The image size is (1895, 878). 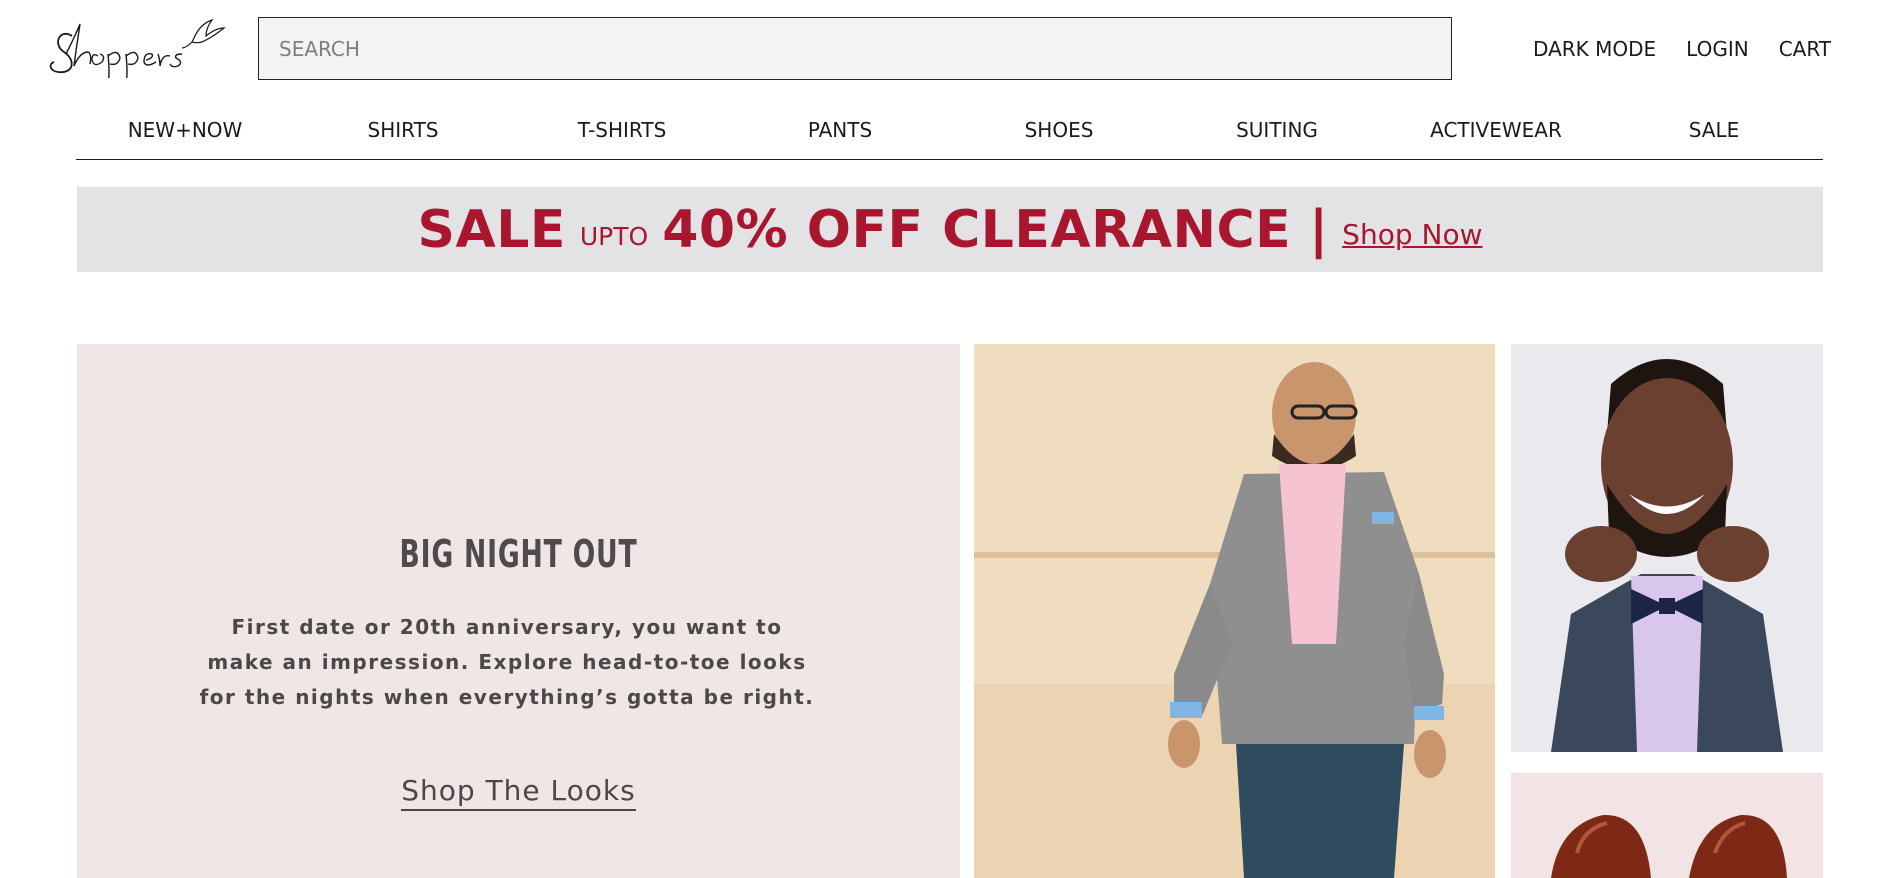 I want to click on hero-cta: Shop The Looks, so click(x=518, y=792).